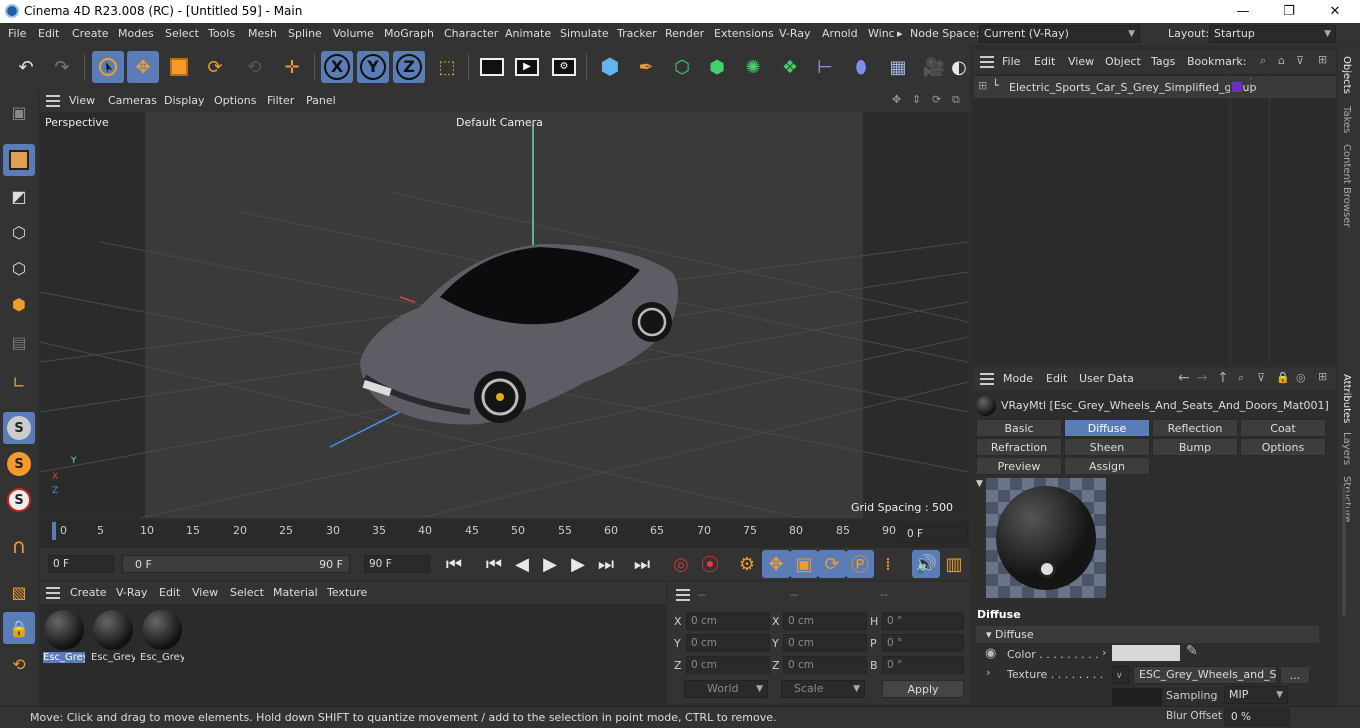  What do you see at coordinates (550, 564) in the screenshot?
I see `play-icon: ▶` at bounding box center [550, 564].